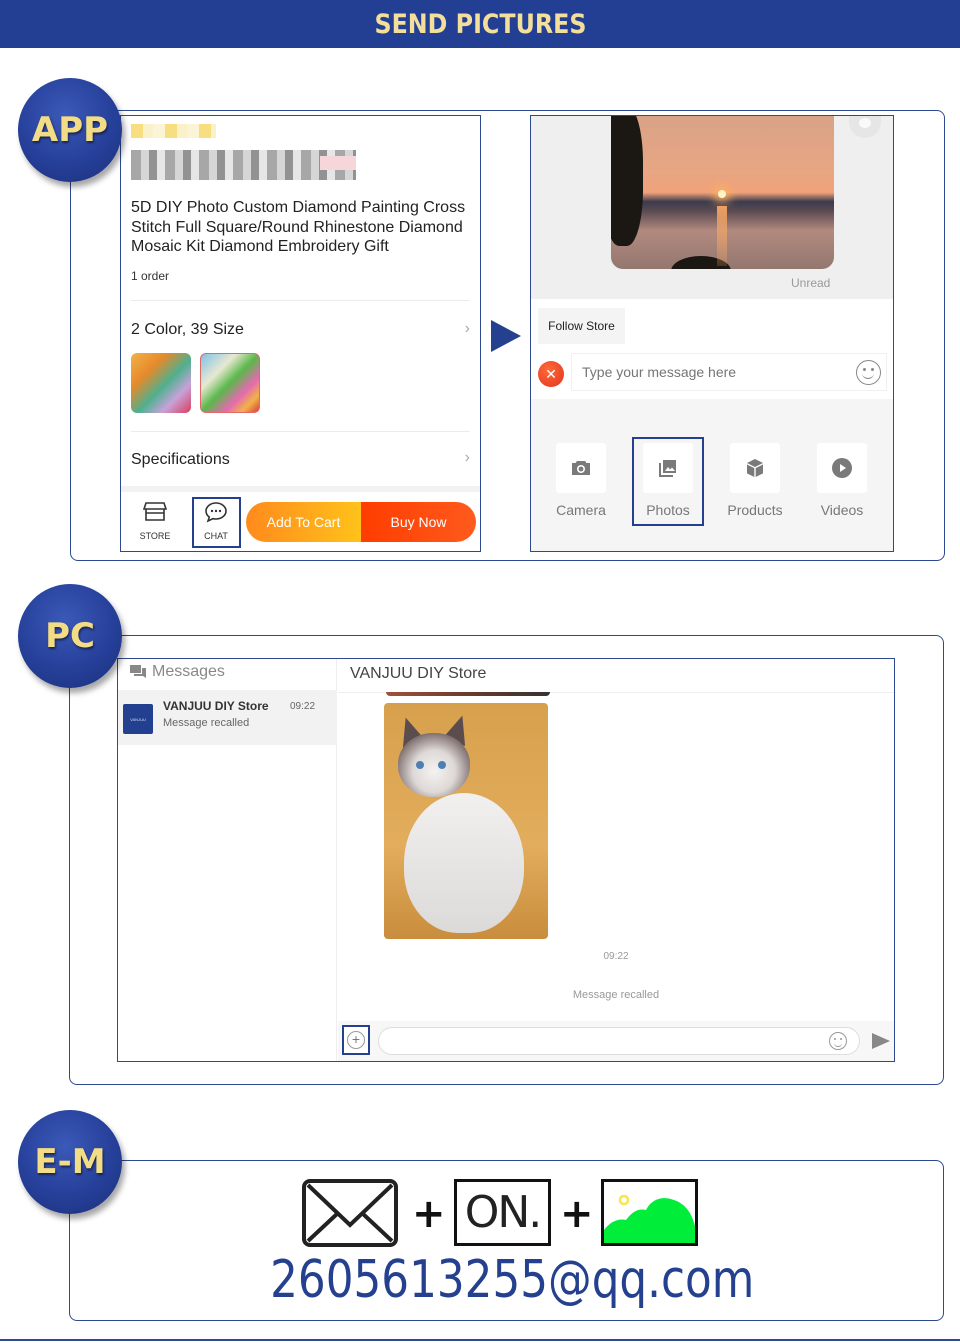  Describe the element at coordinates (206, 723) in the screenshot. I see `conversation-last-message: Message recalled` at that location.